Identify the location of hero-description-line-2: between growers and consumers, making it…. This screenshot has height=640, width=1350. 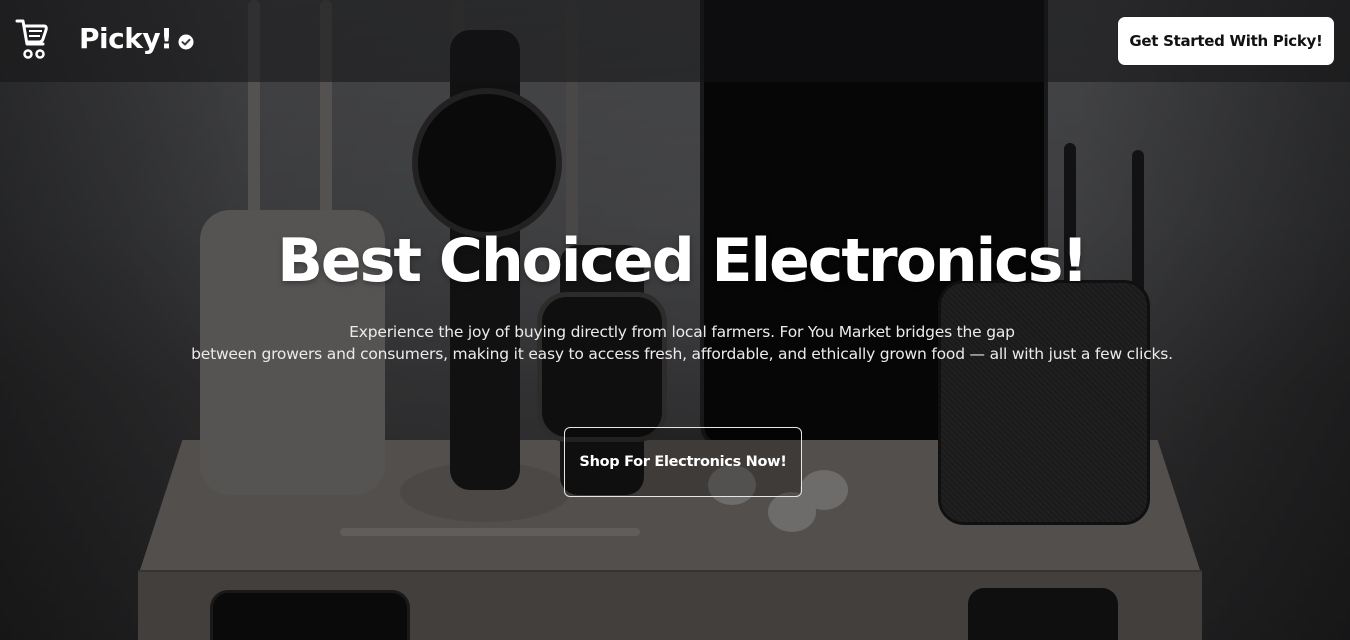
(682, 354).